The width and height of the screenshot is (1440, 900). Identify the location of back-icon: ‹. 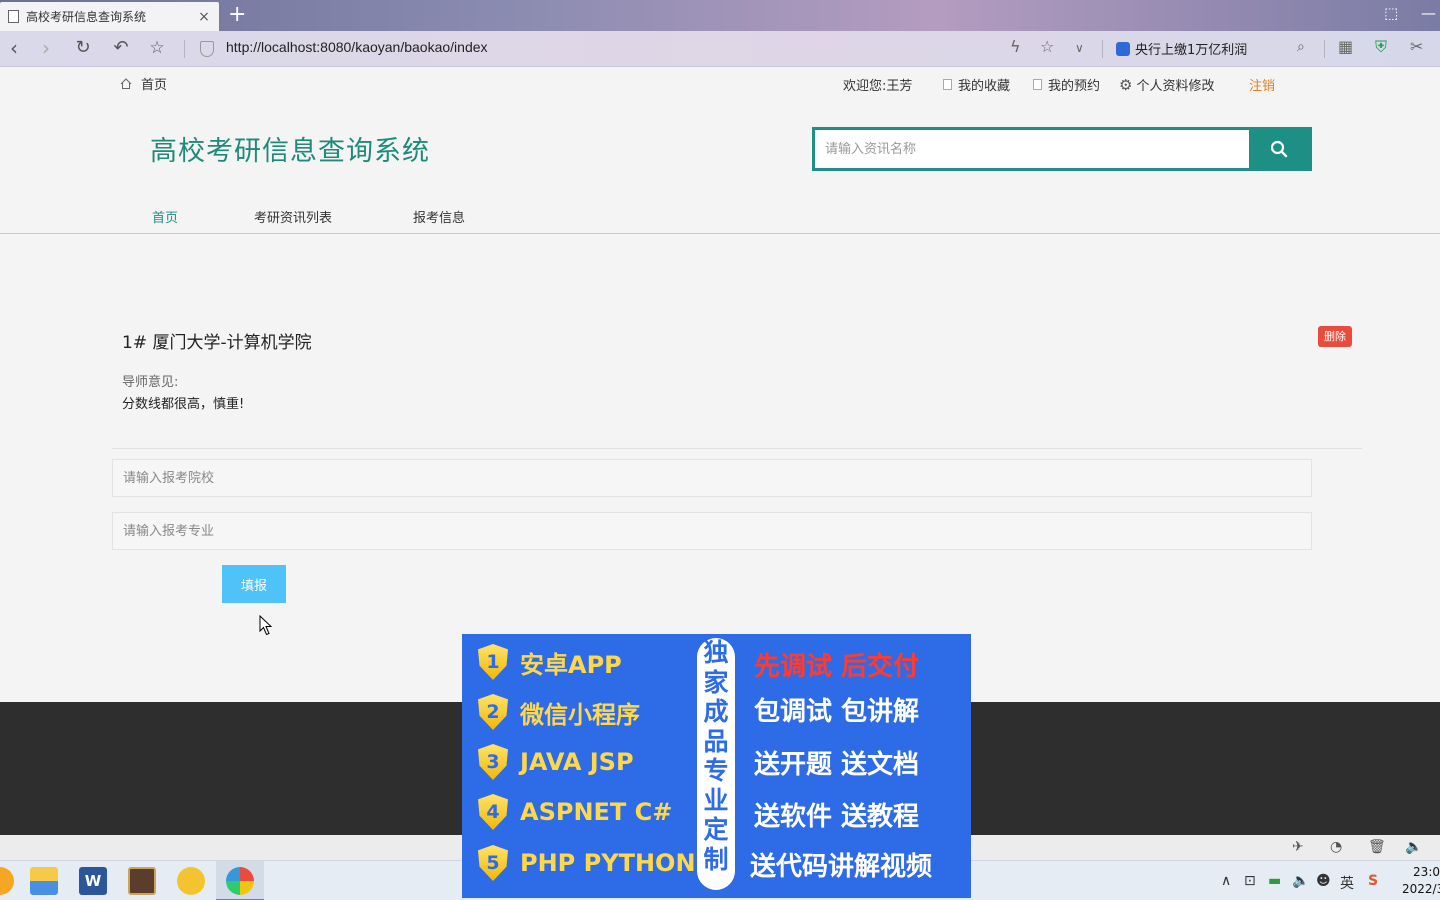
(14, 48).